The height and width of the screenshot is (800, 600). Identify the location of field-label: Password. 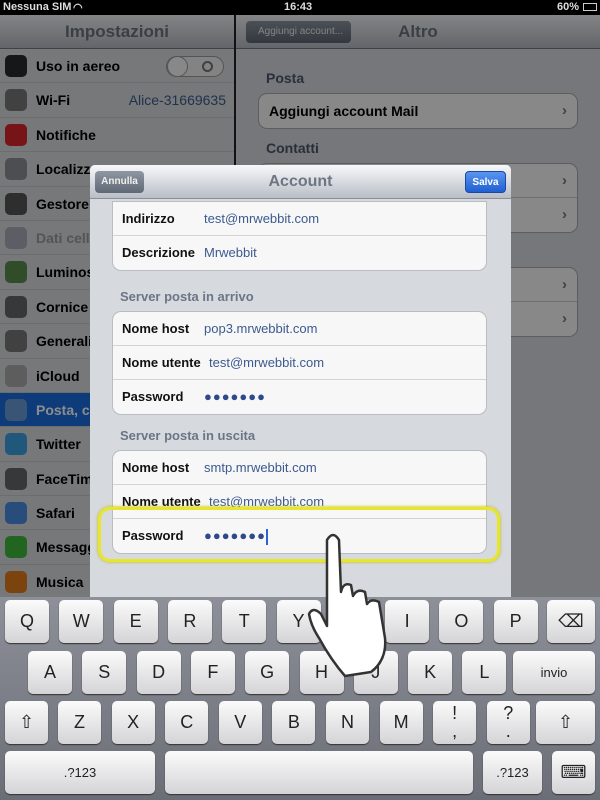
(153, 396).